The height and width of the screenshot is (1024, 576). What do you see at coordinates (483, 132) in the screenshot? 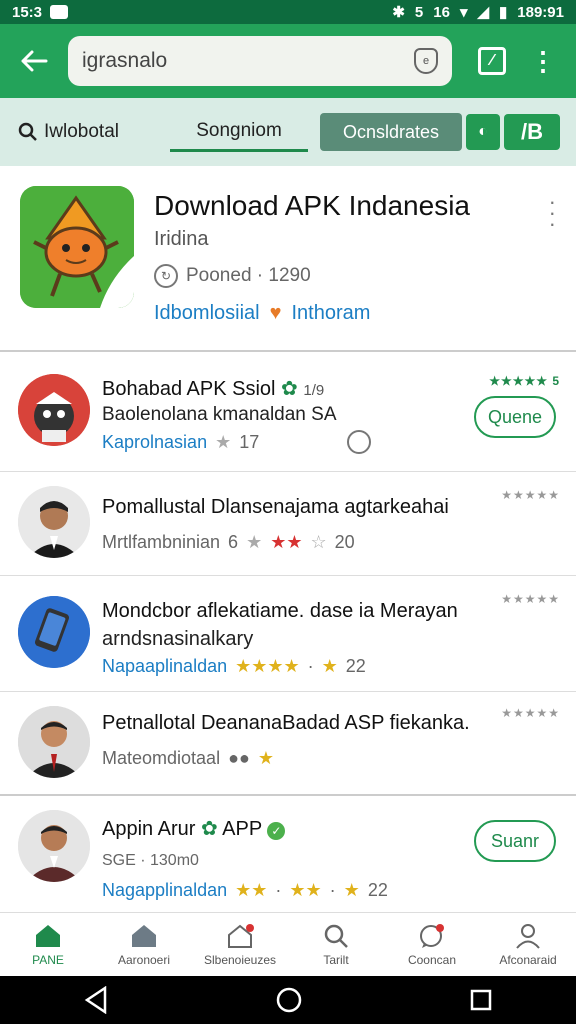
I see `square-button-o: ◐` at bounding box center [483, 132].